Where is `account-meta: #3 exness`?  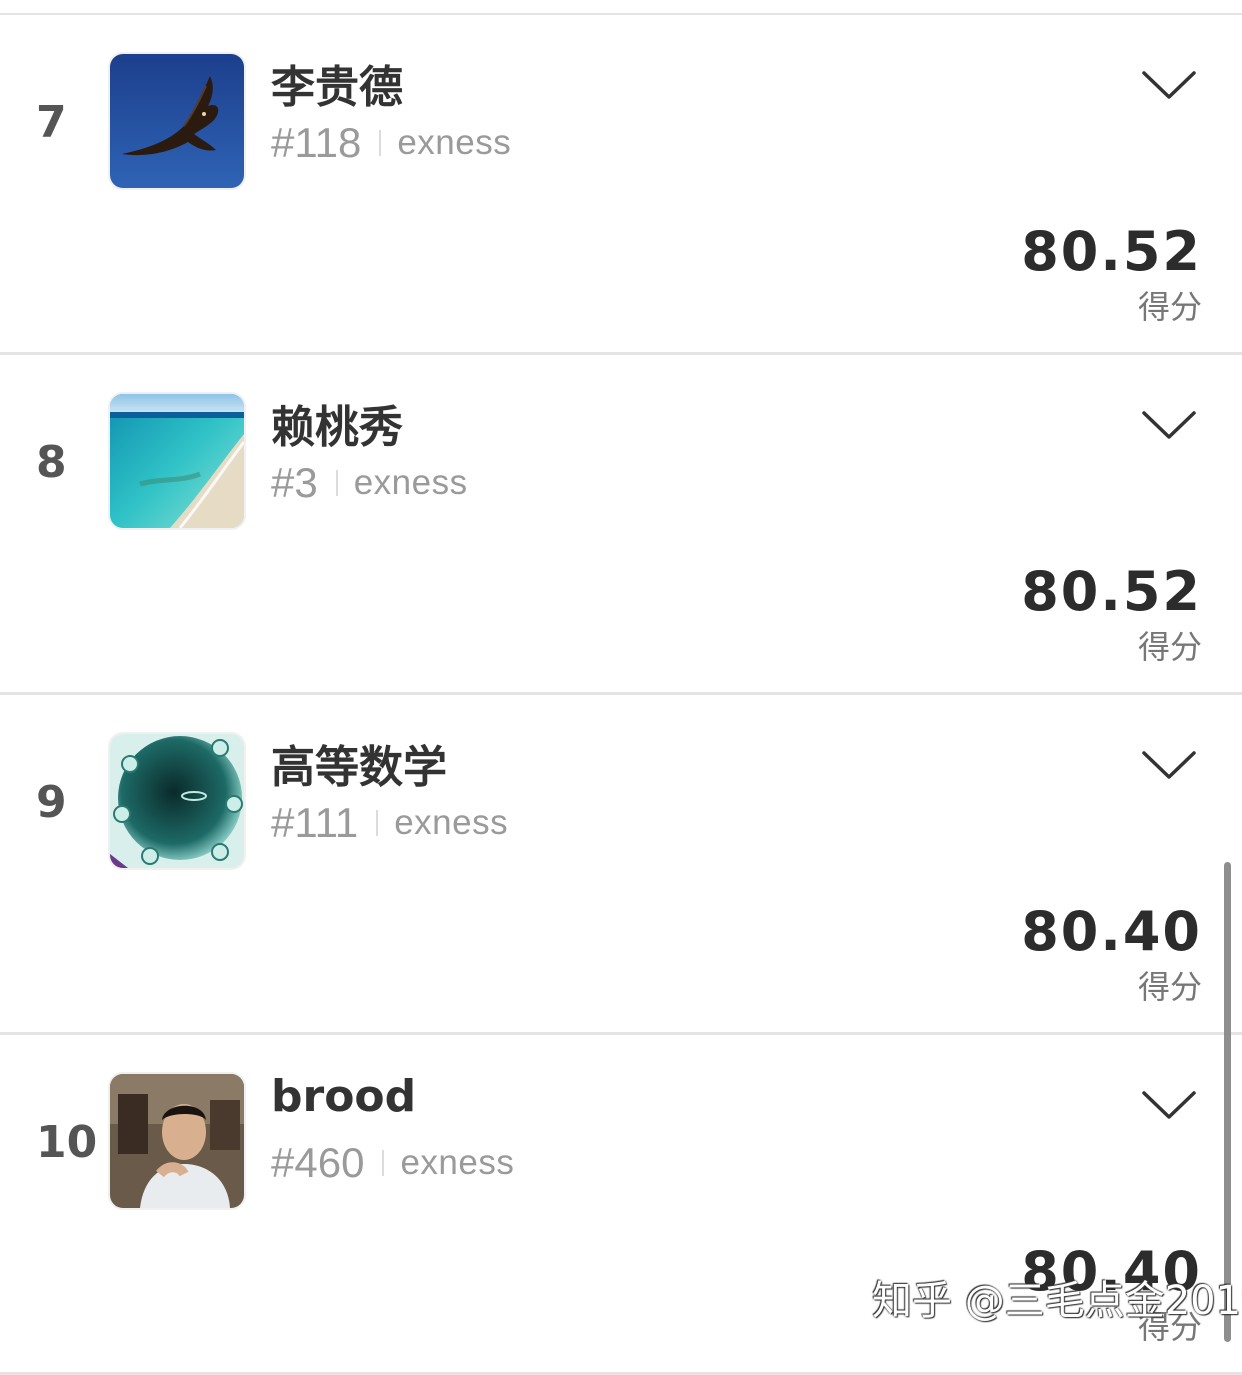
account-meta: #3 exness is located at coordinates (369, 483).